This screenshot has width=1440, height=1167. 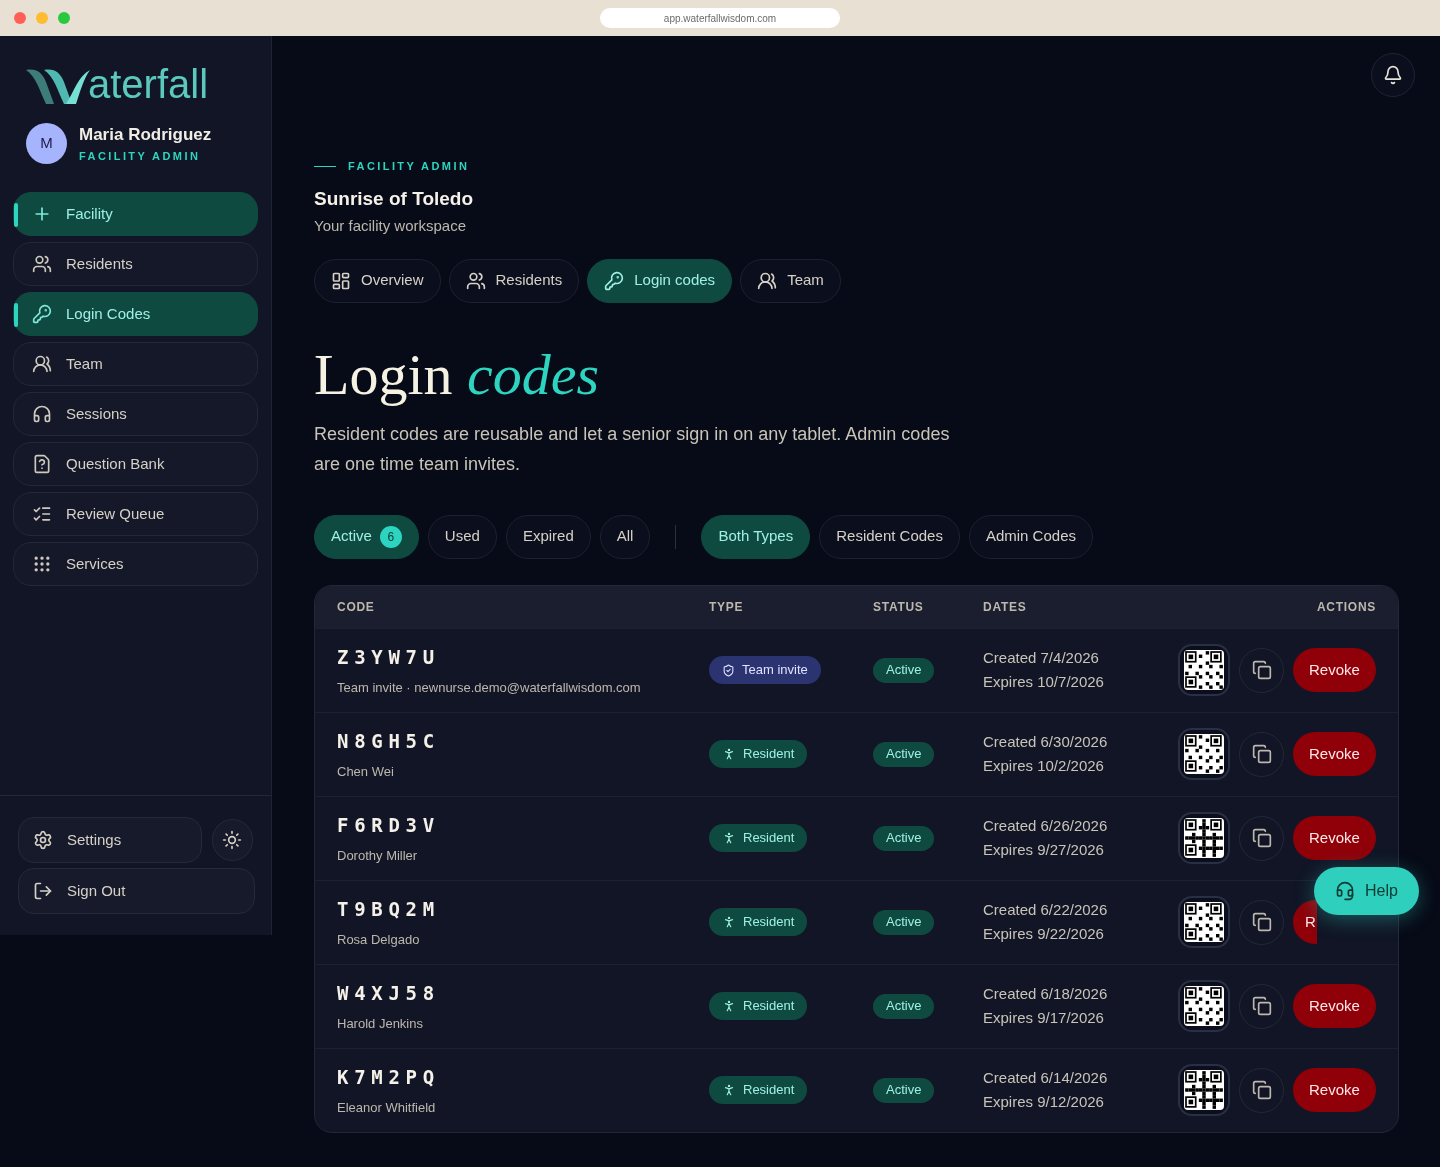 I want to click on settings-button: Settings, so click(x=110, y=840).